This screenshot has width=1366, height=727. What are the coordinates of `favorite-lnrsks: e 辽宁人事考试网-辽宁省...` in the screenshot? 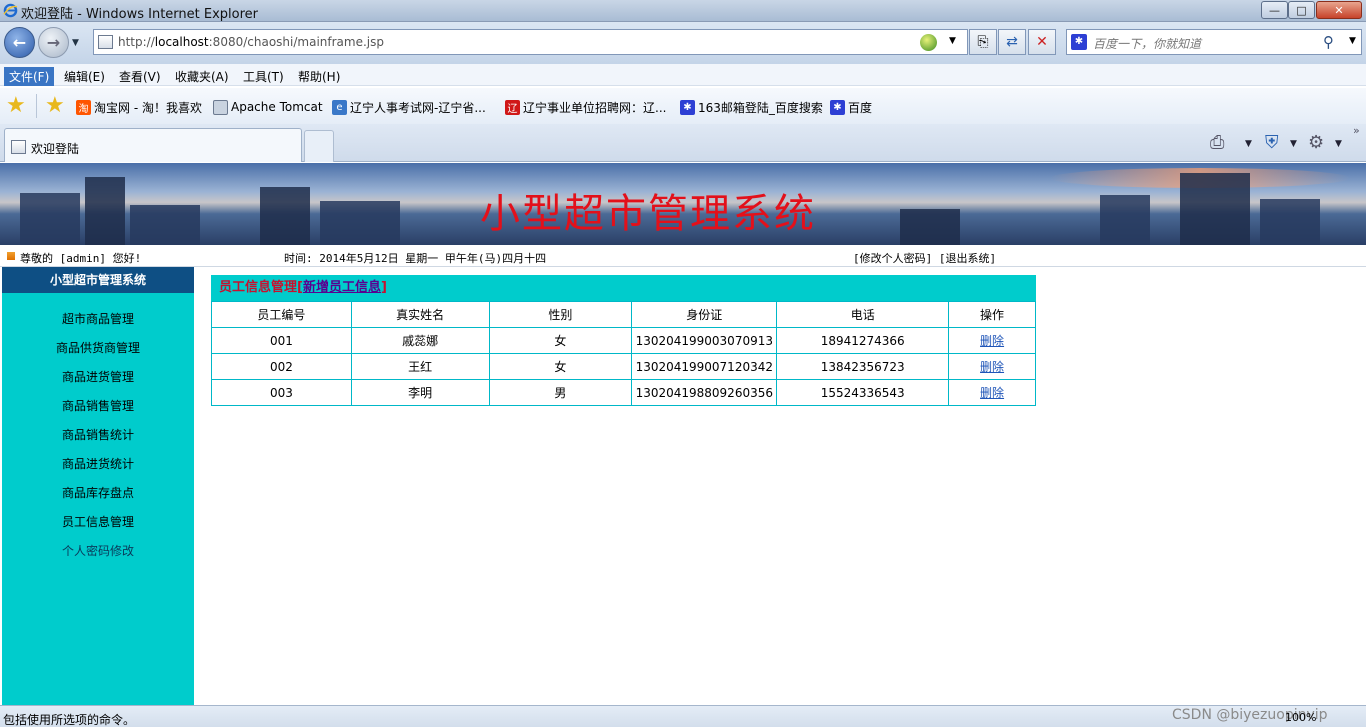 It's located at (409, 107).